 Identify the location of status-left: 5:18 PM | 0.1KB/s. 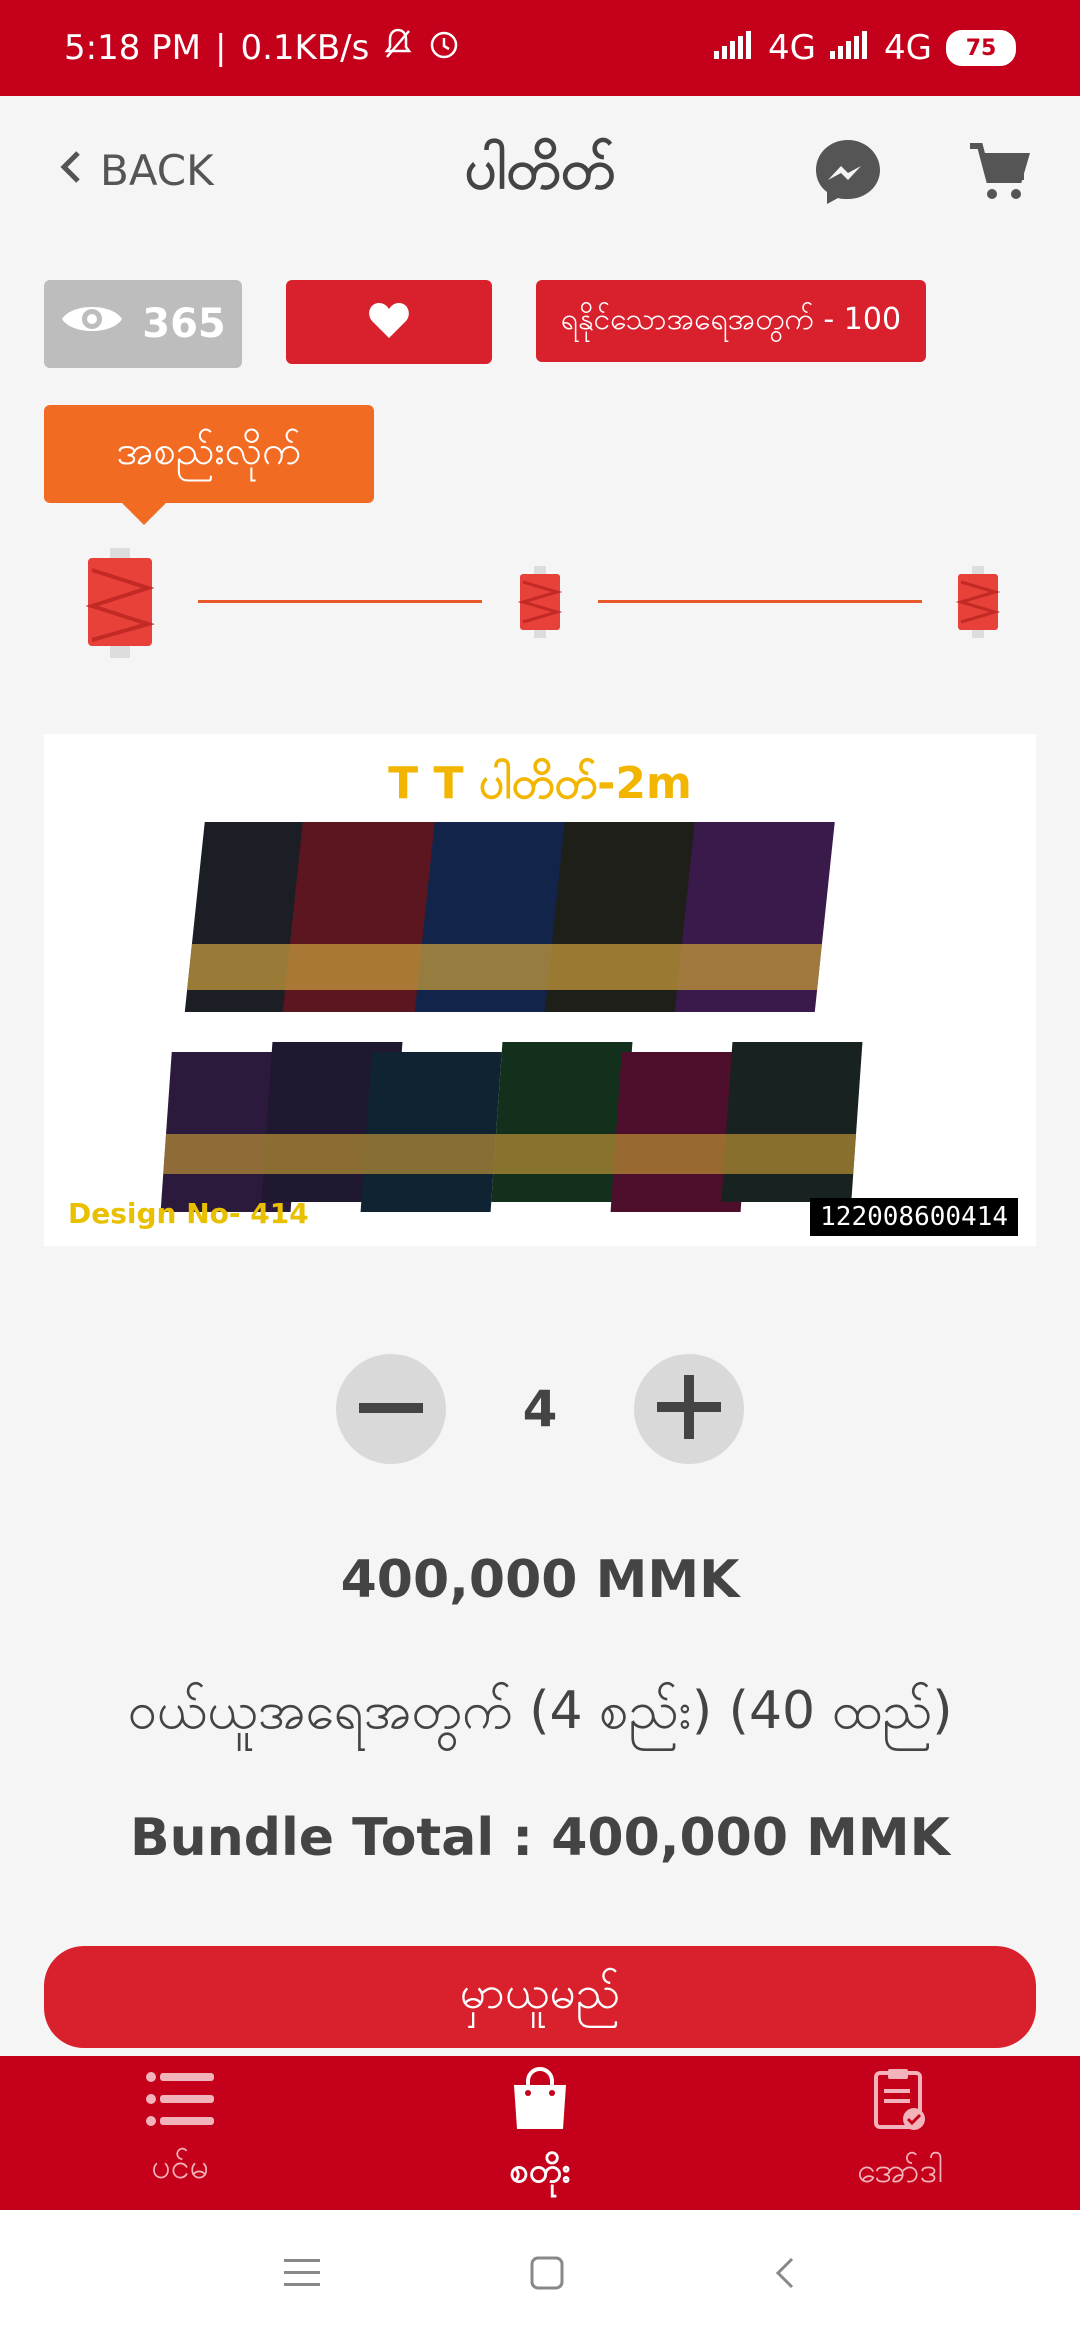
(262, 48).